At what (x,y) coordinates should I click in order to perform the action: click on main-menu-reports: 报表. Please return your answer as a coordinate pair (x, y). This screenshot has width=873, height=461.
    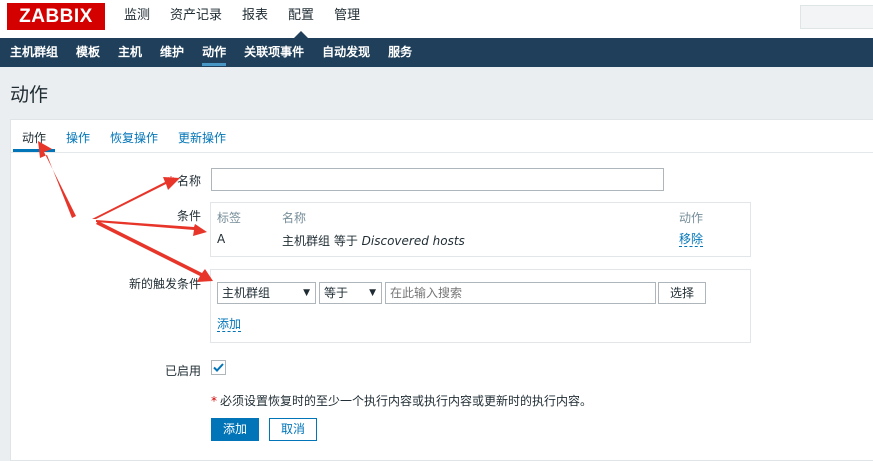
    Looking at the image, I should click on (255, 19).